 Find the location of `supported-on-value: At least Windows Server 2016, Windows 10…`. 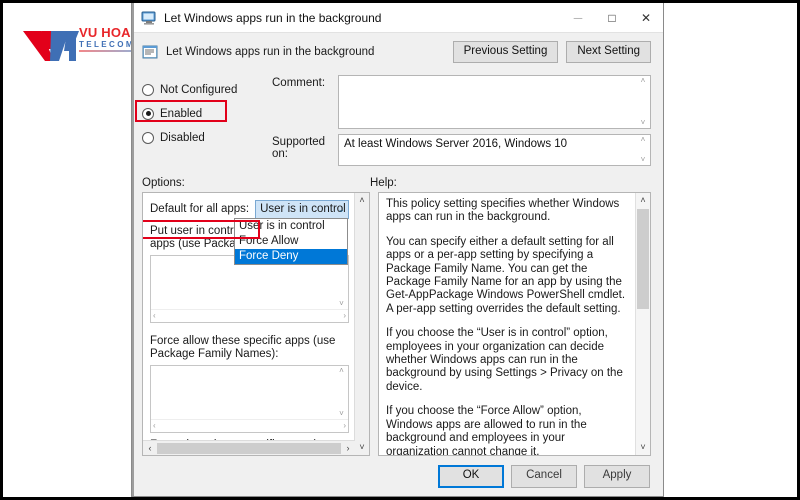

supported-on-value: At least Windows Server 2016, Windows 10… is located at coordinates (494, 150).